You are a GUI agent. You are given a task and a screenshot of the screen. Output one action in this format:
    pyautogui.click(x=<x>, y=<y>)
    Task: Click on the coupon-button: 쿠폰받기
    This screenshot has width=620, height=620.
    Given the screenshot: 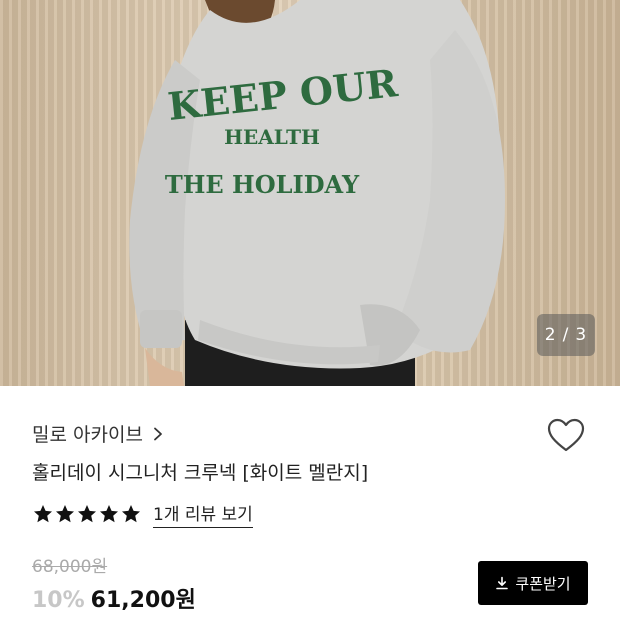 What is the action you would take?
    pyautogui.click(x=533, y=583)
    